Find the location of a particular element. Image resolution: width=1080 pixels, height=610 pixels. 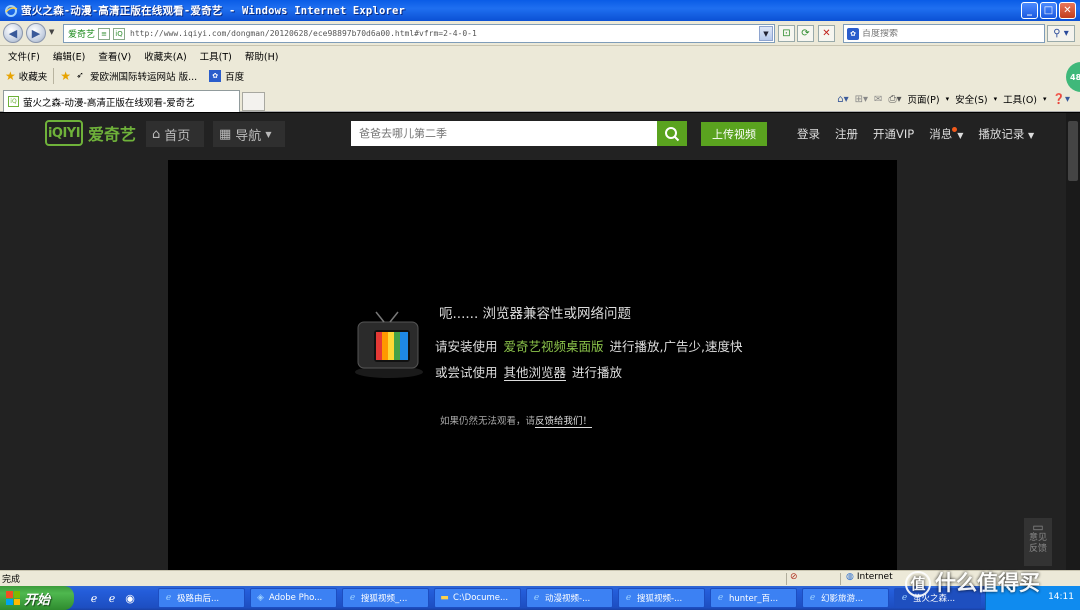

refresh-icon: ⟳ is located at coordinates (805, 33).